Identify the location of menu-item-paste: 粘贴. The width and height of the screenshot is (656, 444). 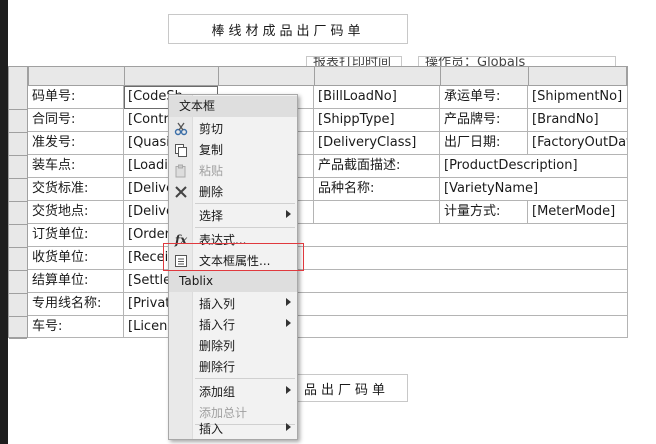
(233, 170).